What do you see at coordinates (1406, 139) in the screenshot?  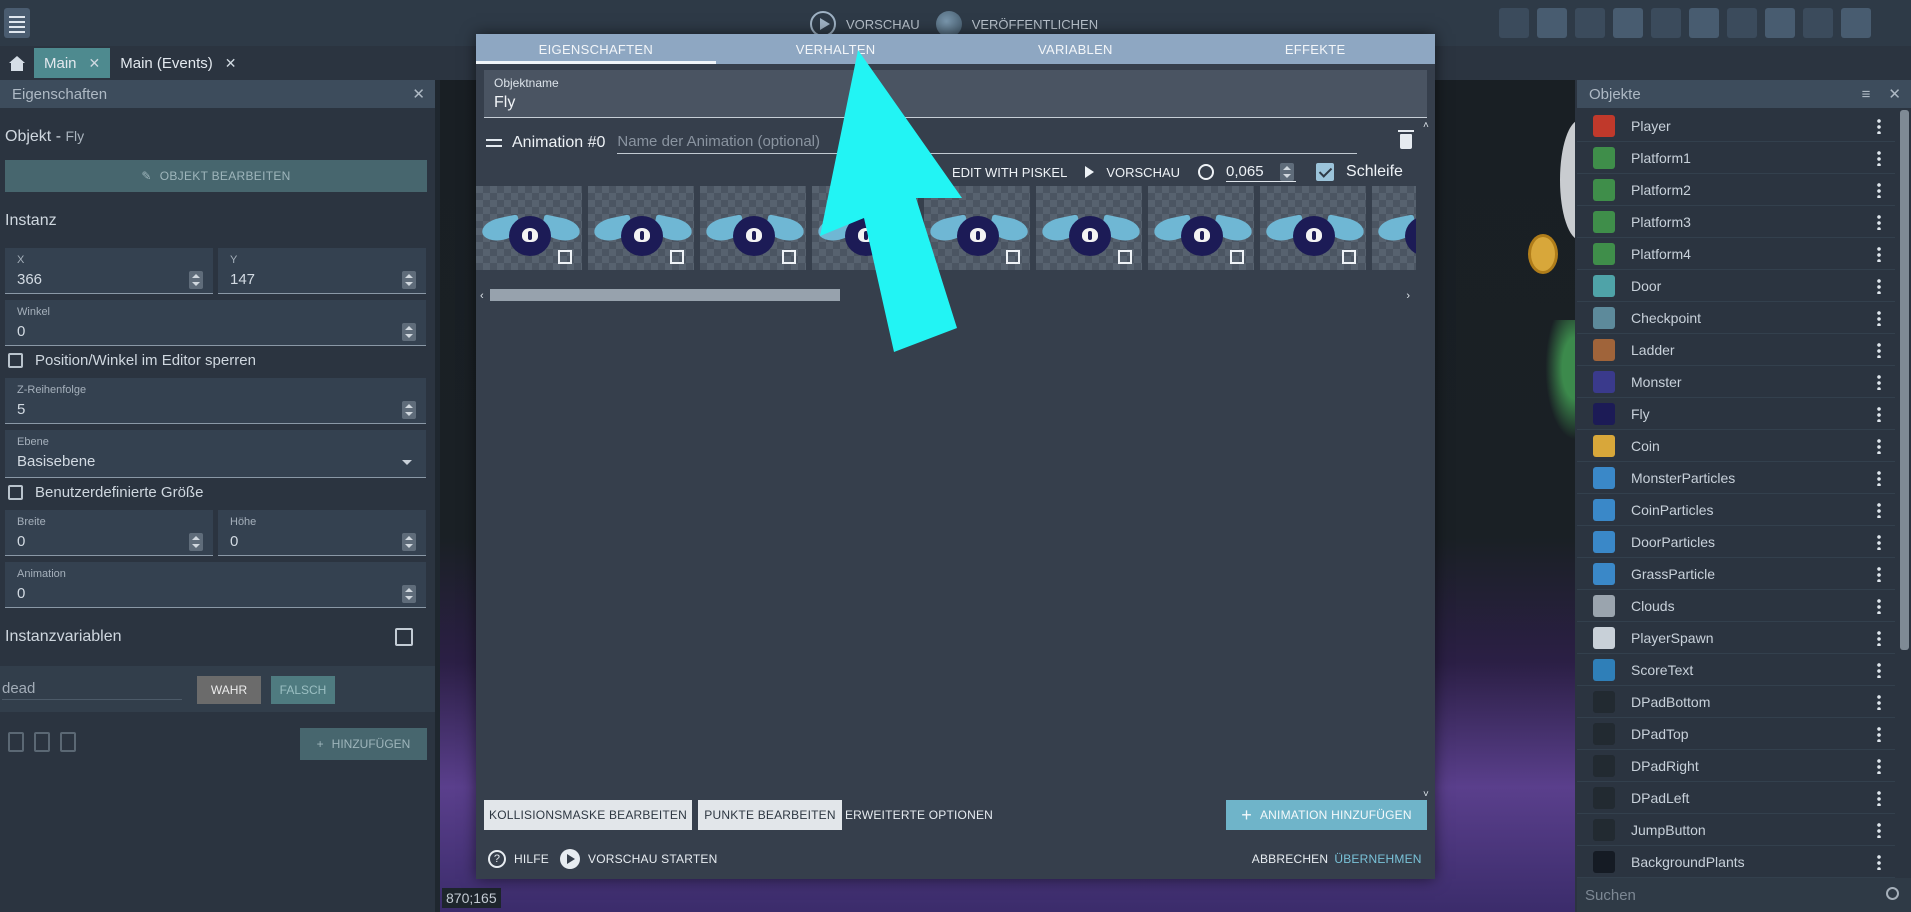 I see `trash-icon` at bounding box center [1406, 139].